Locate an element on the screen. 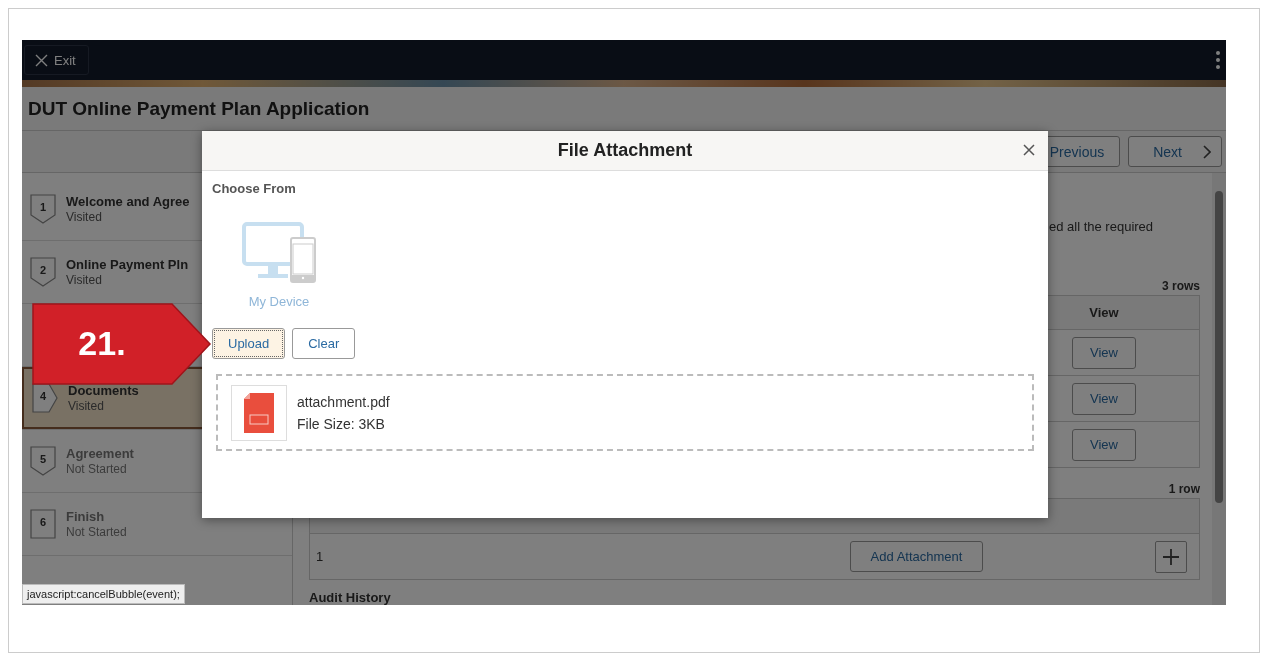 The image size is (1269, 653). step-title: Documents is located at coordinates (103, 390).